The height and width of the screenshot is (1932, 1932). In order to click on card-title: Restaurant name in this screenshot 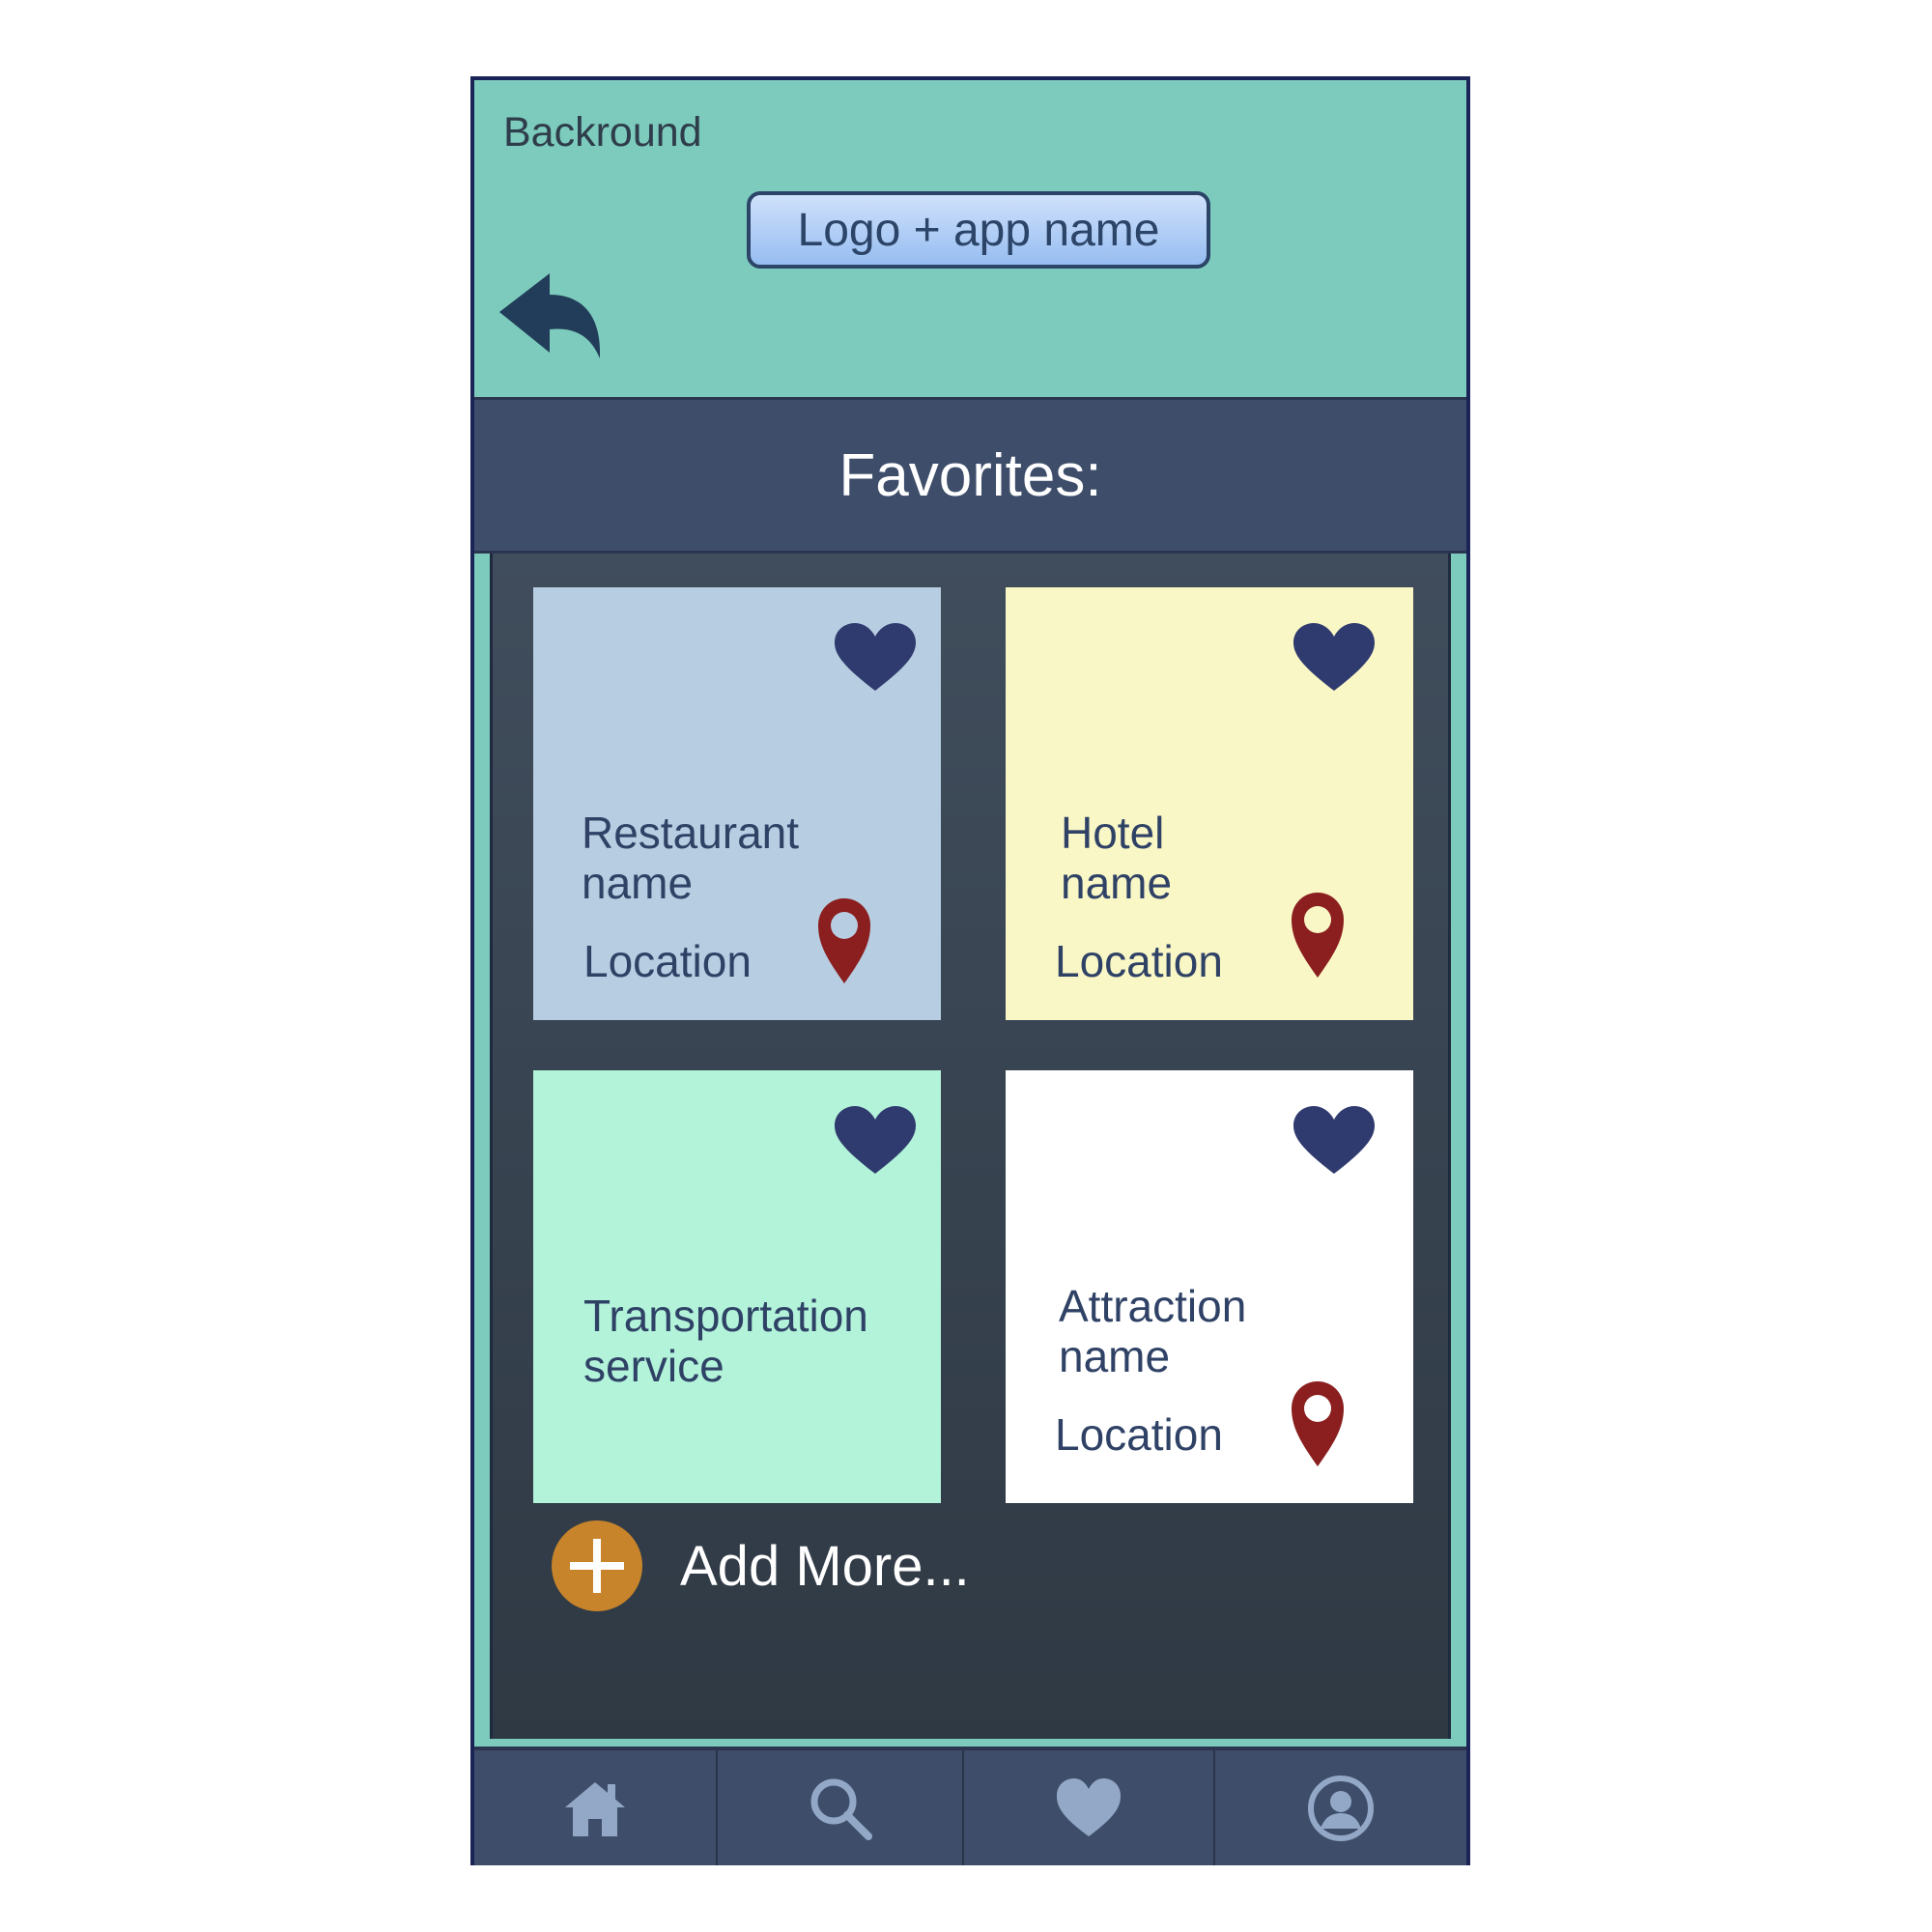, I will do `click(691, 858)`.